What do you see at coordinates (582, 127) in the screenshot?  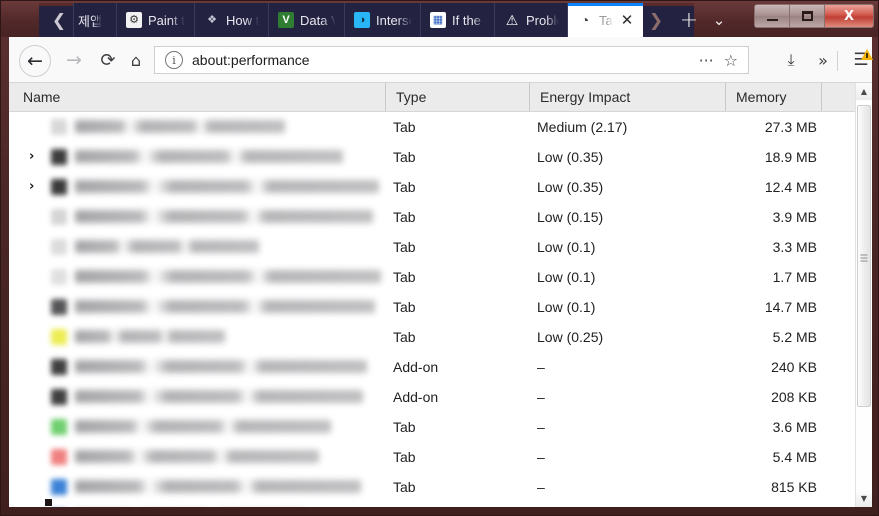 I see `cell-energy: Medium (2.17)` at bounding box center [582, 127].